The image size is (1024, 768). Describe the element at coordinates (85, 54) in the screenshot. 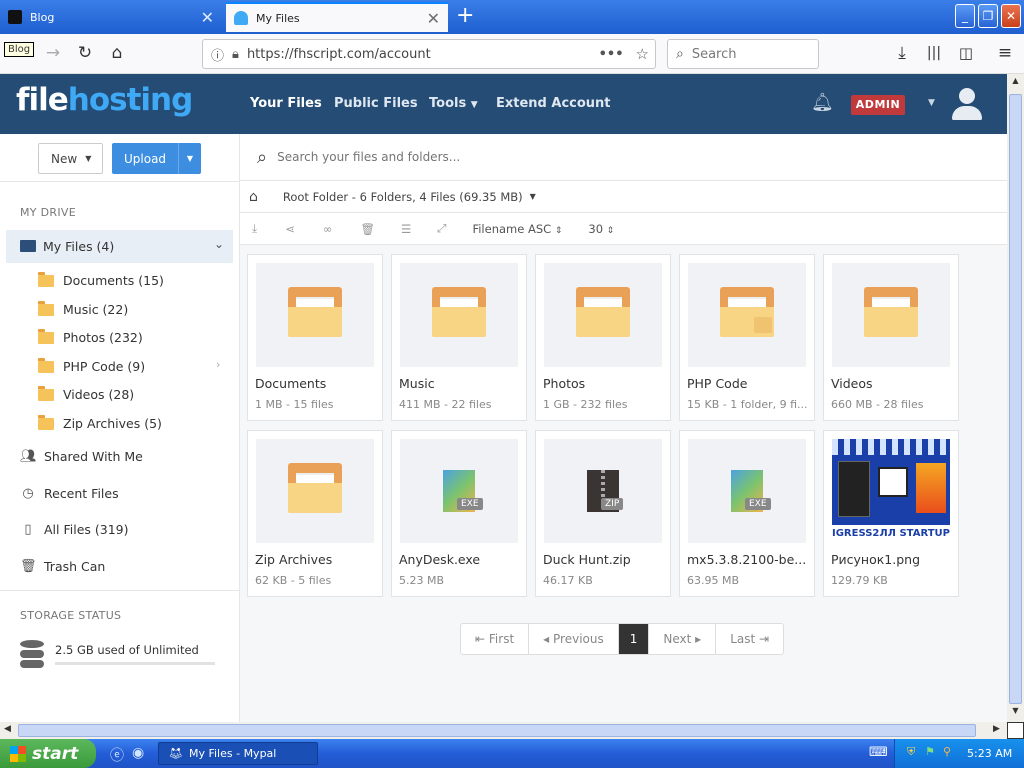

I see `reload-icon: ↻` at that location.